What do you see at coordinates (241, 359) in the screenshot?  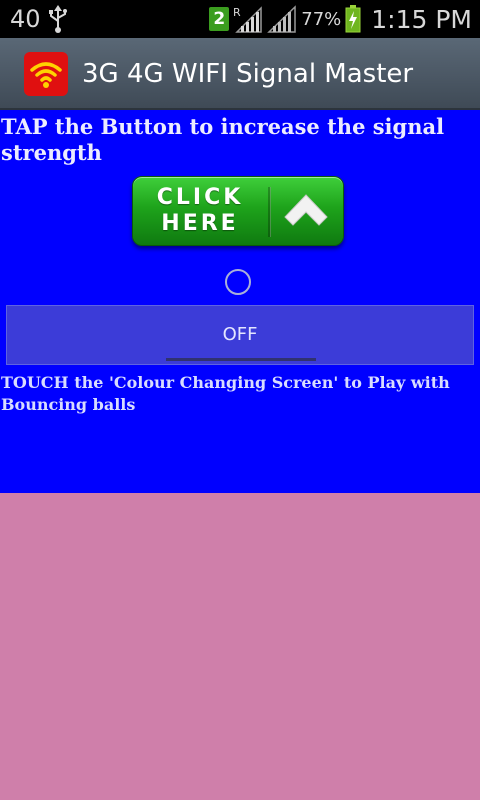 I see `toggle-indicator` at bounding box center [241, 359].